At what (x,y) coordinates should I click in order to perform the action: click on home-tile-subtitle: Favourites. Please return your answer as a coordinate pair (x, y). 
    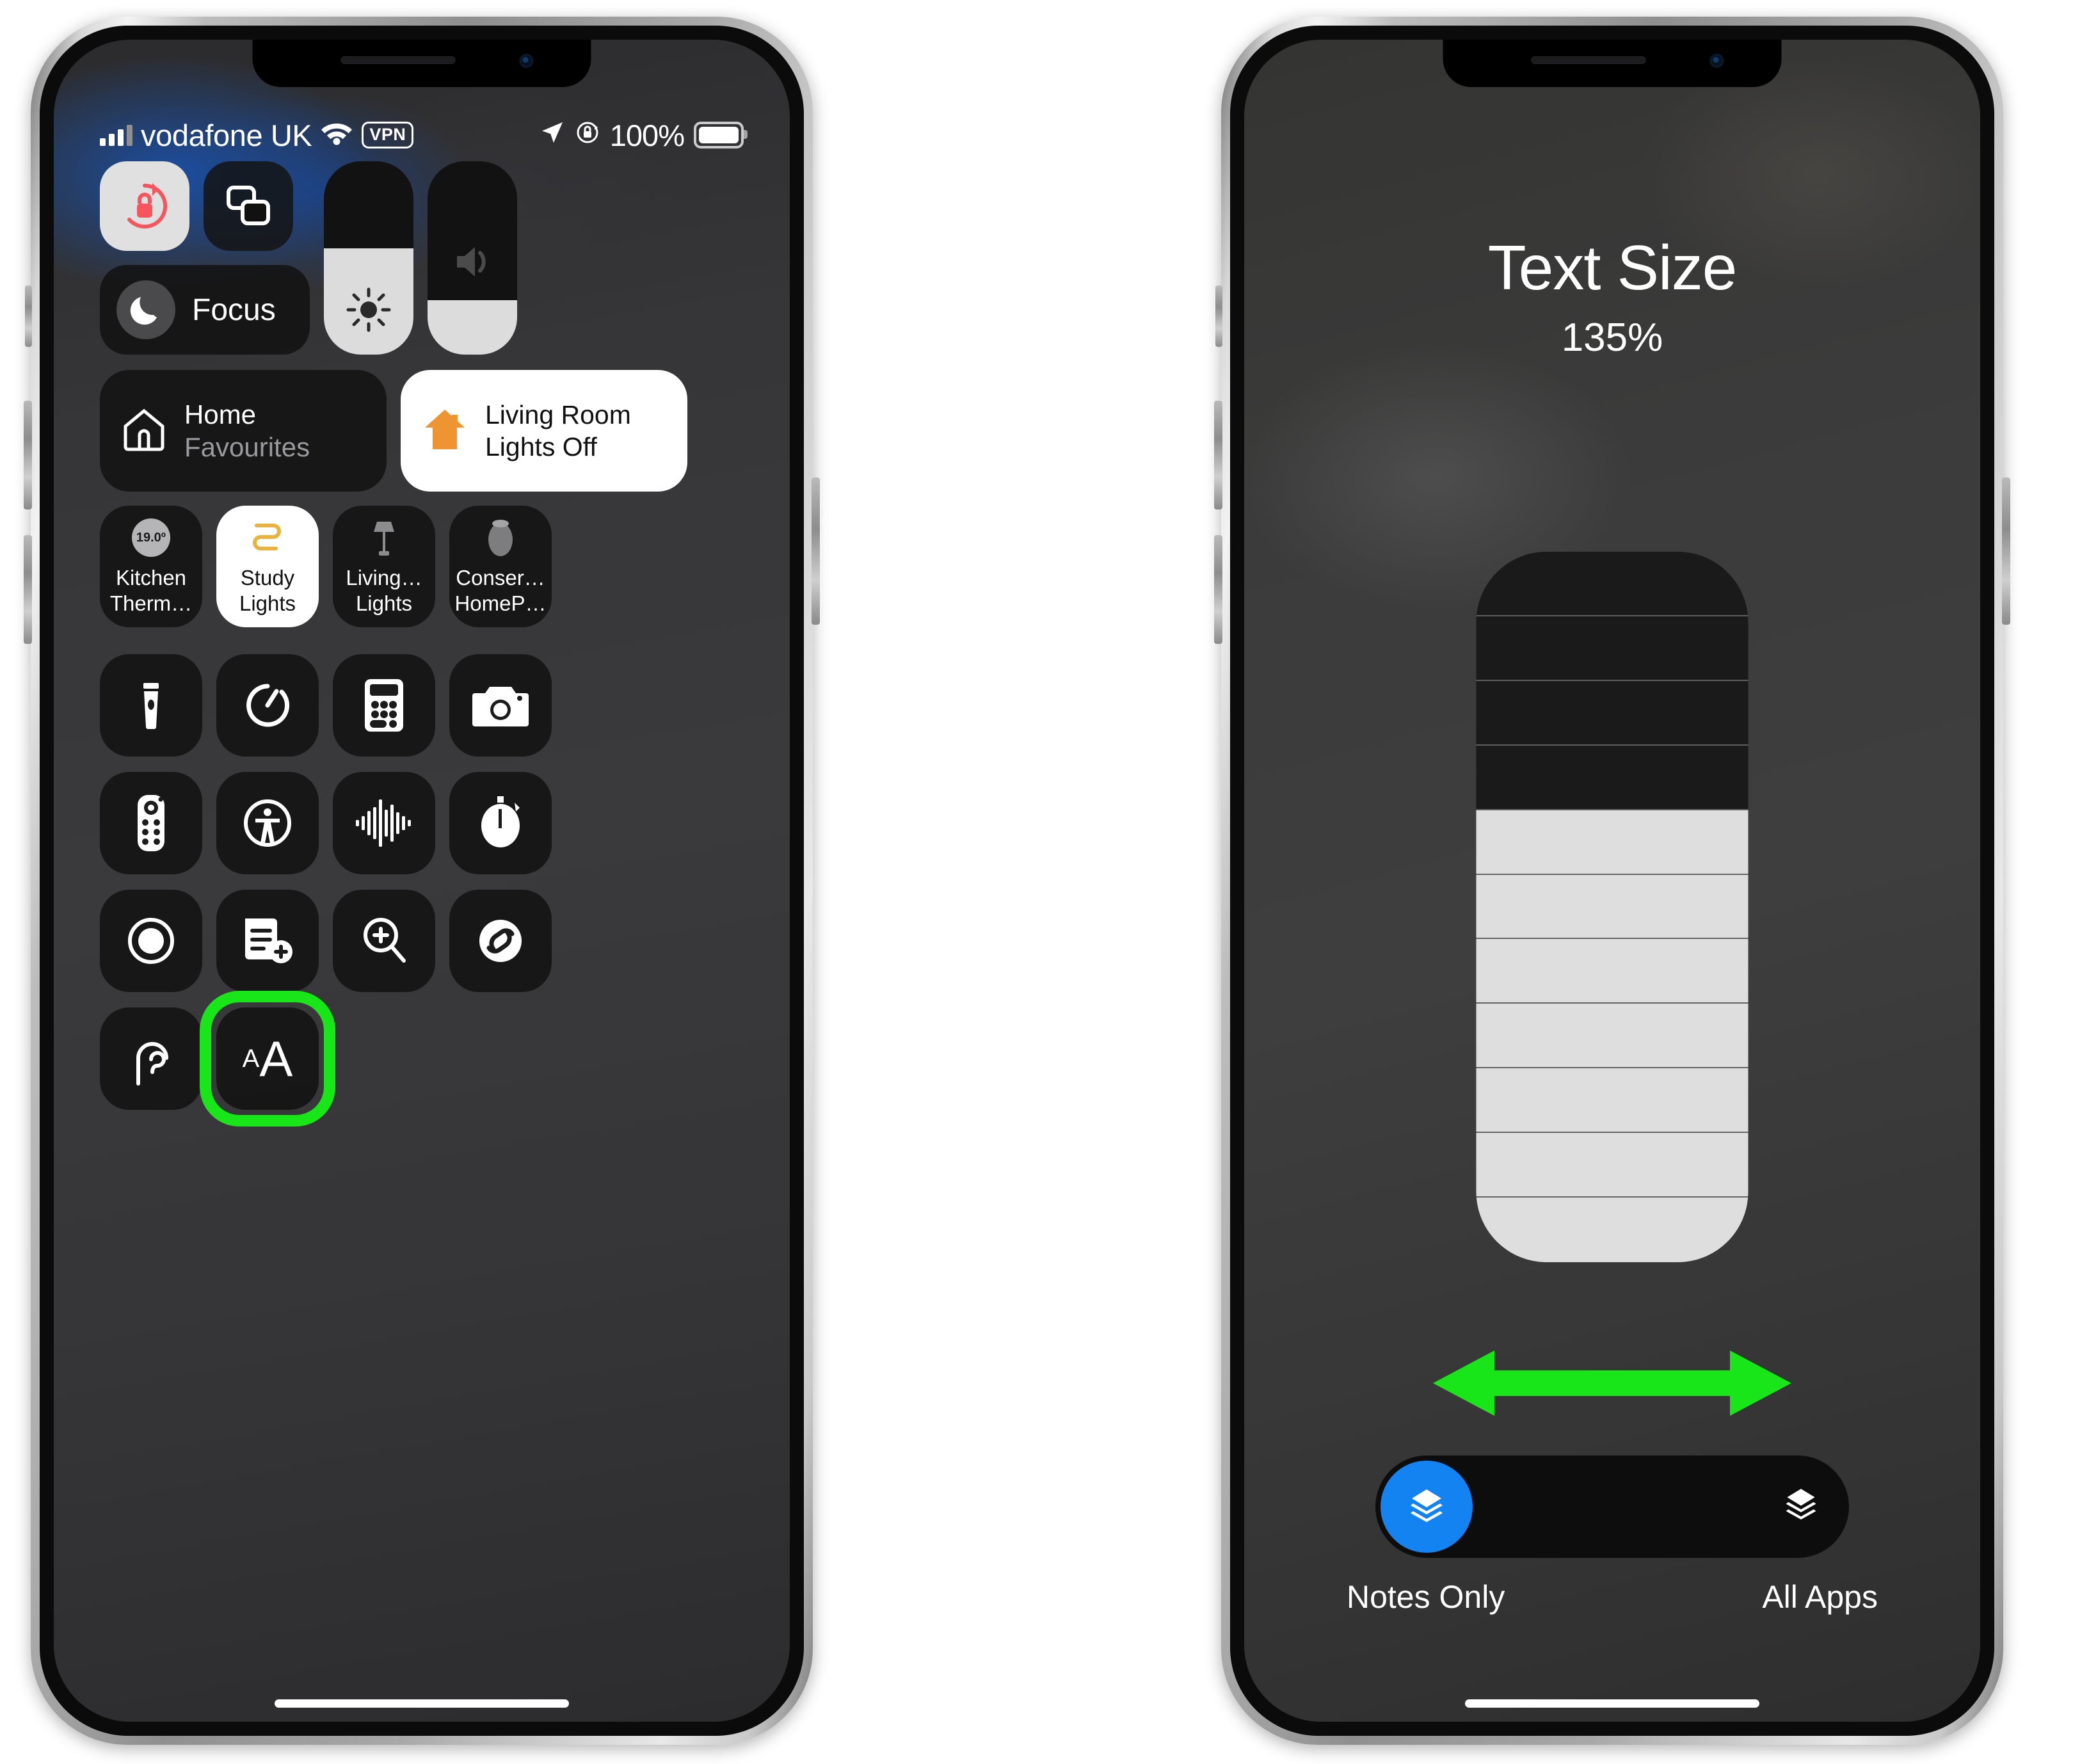
    Looking at the image, I should click on (247, 447).